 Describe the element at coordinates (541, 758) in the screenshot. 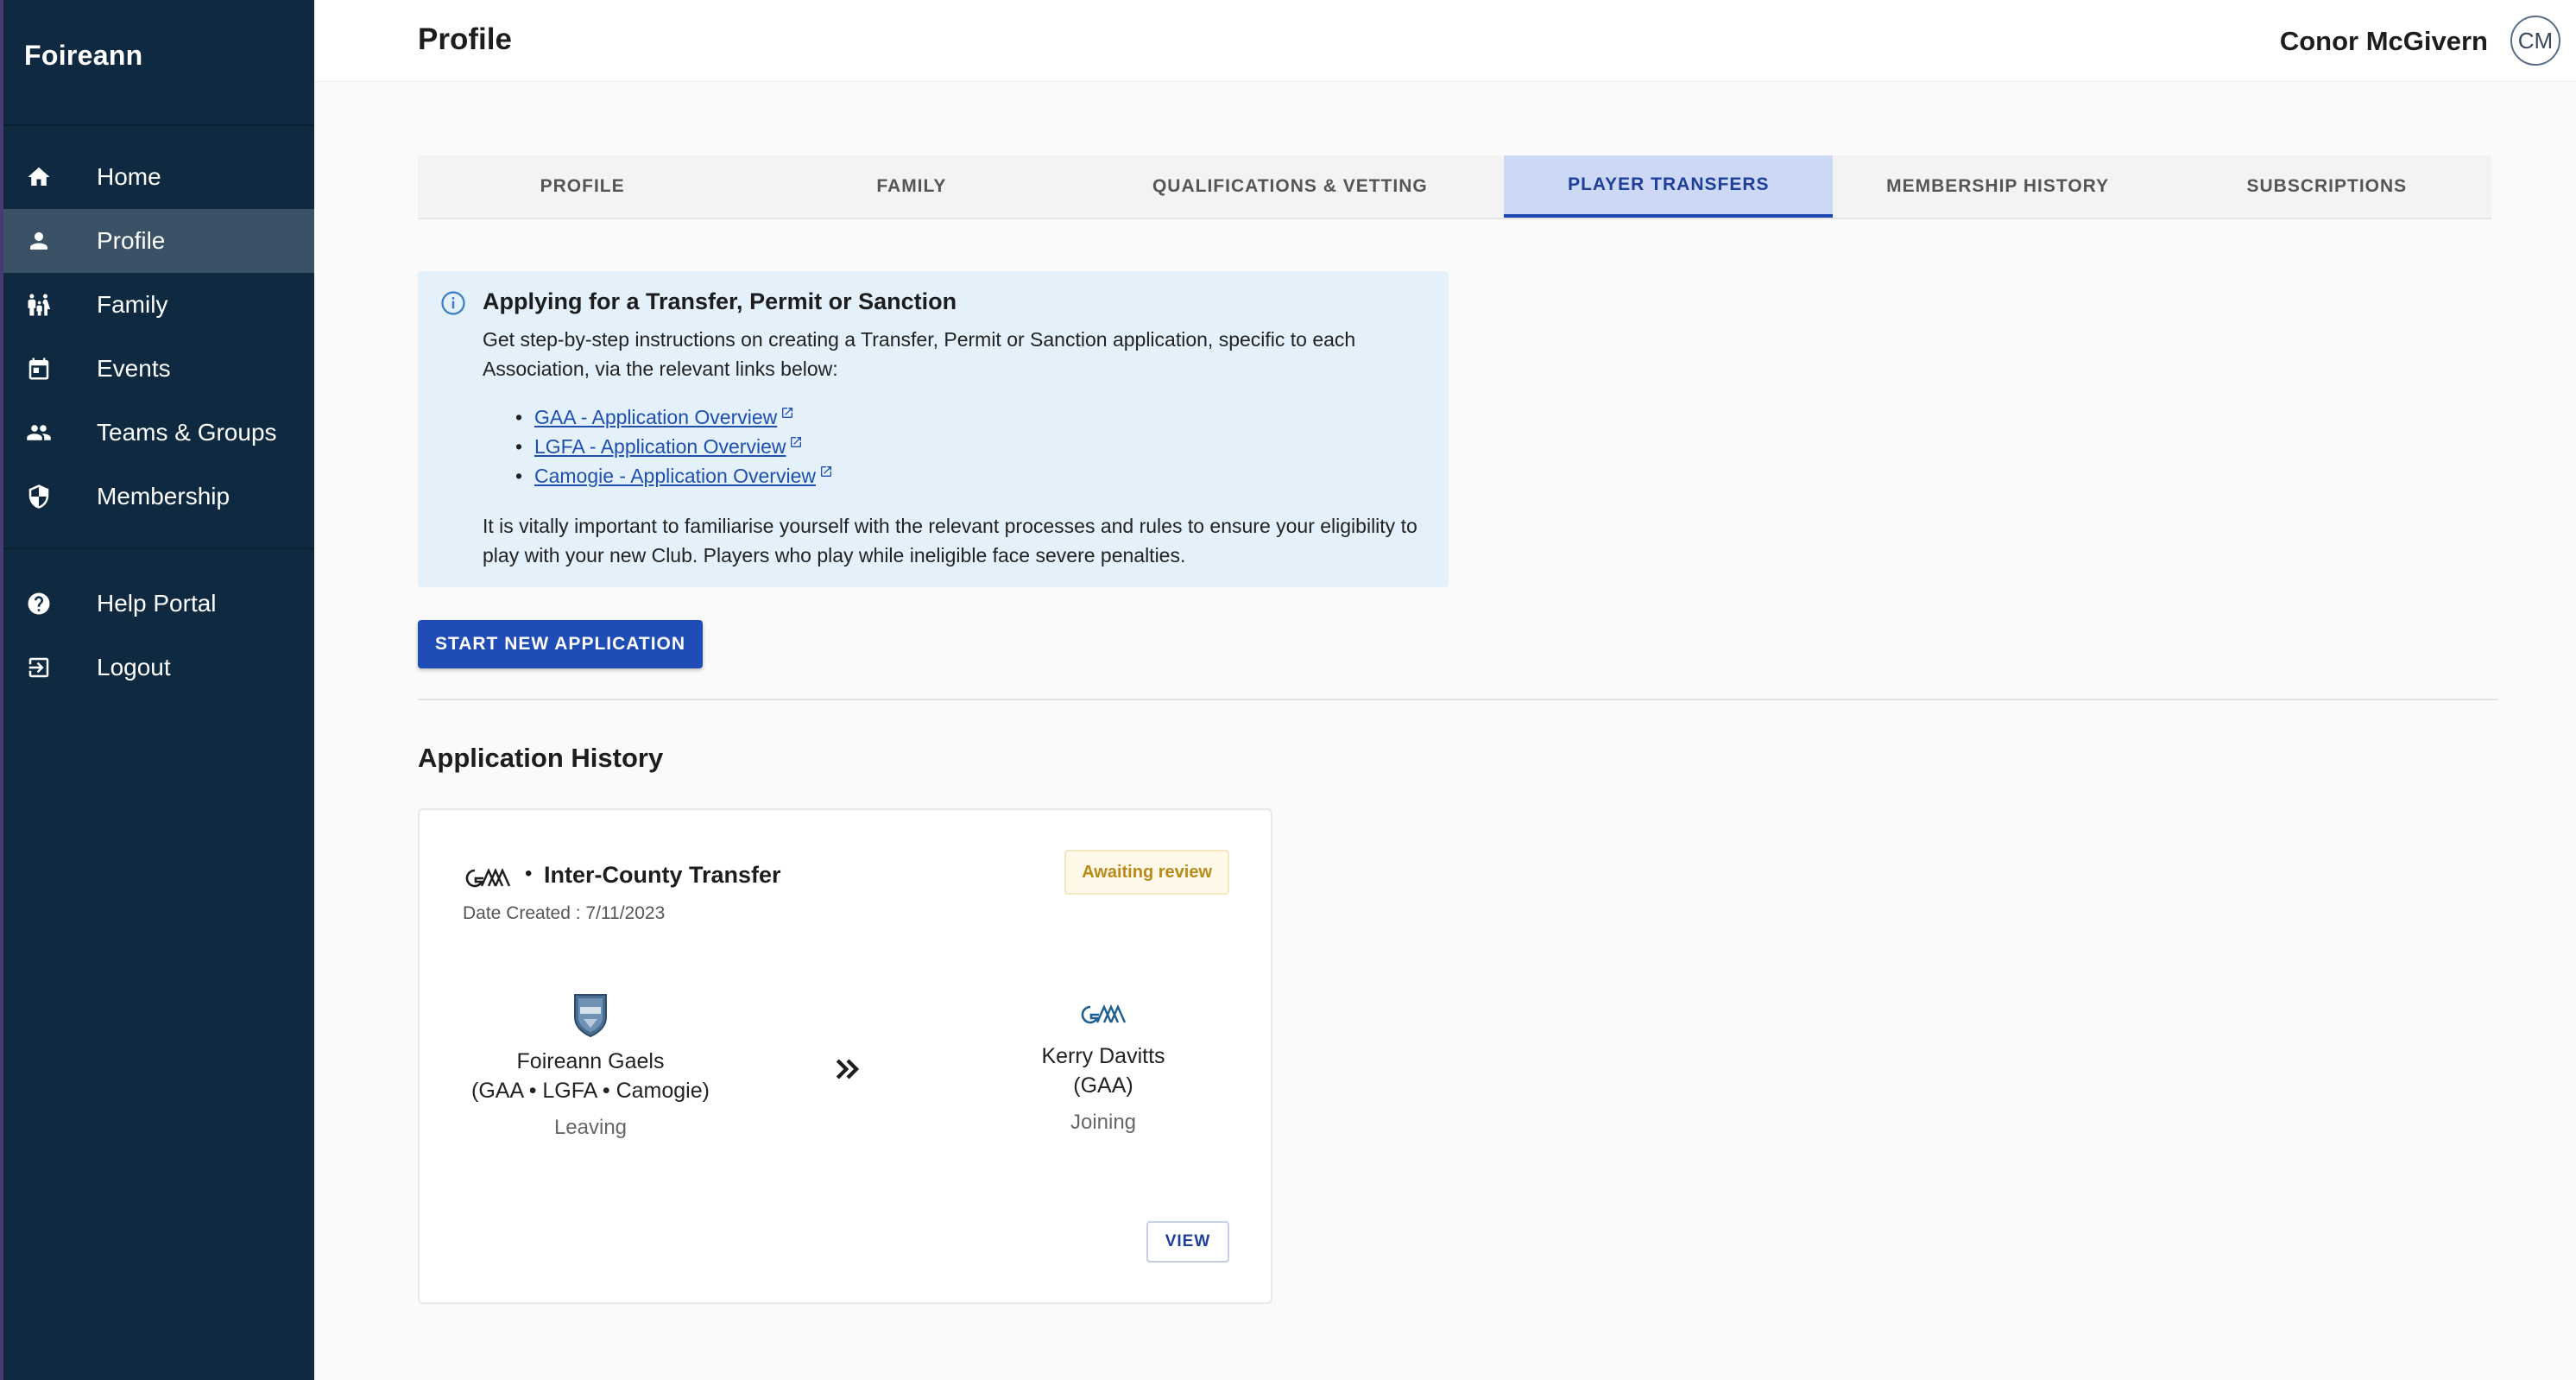

I see `application-history-title: Application History` at that location.